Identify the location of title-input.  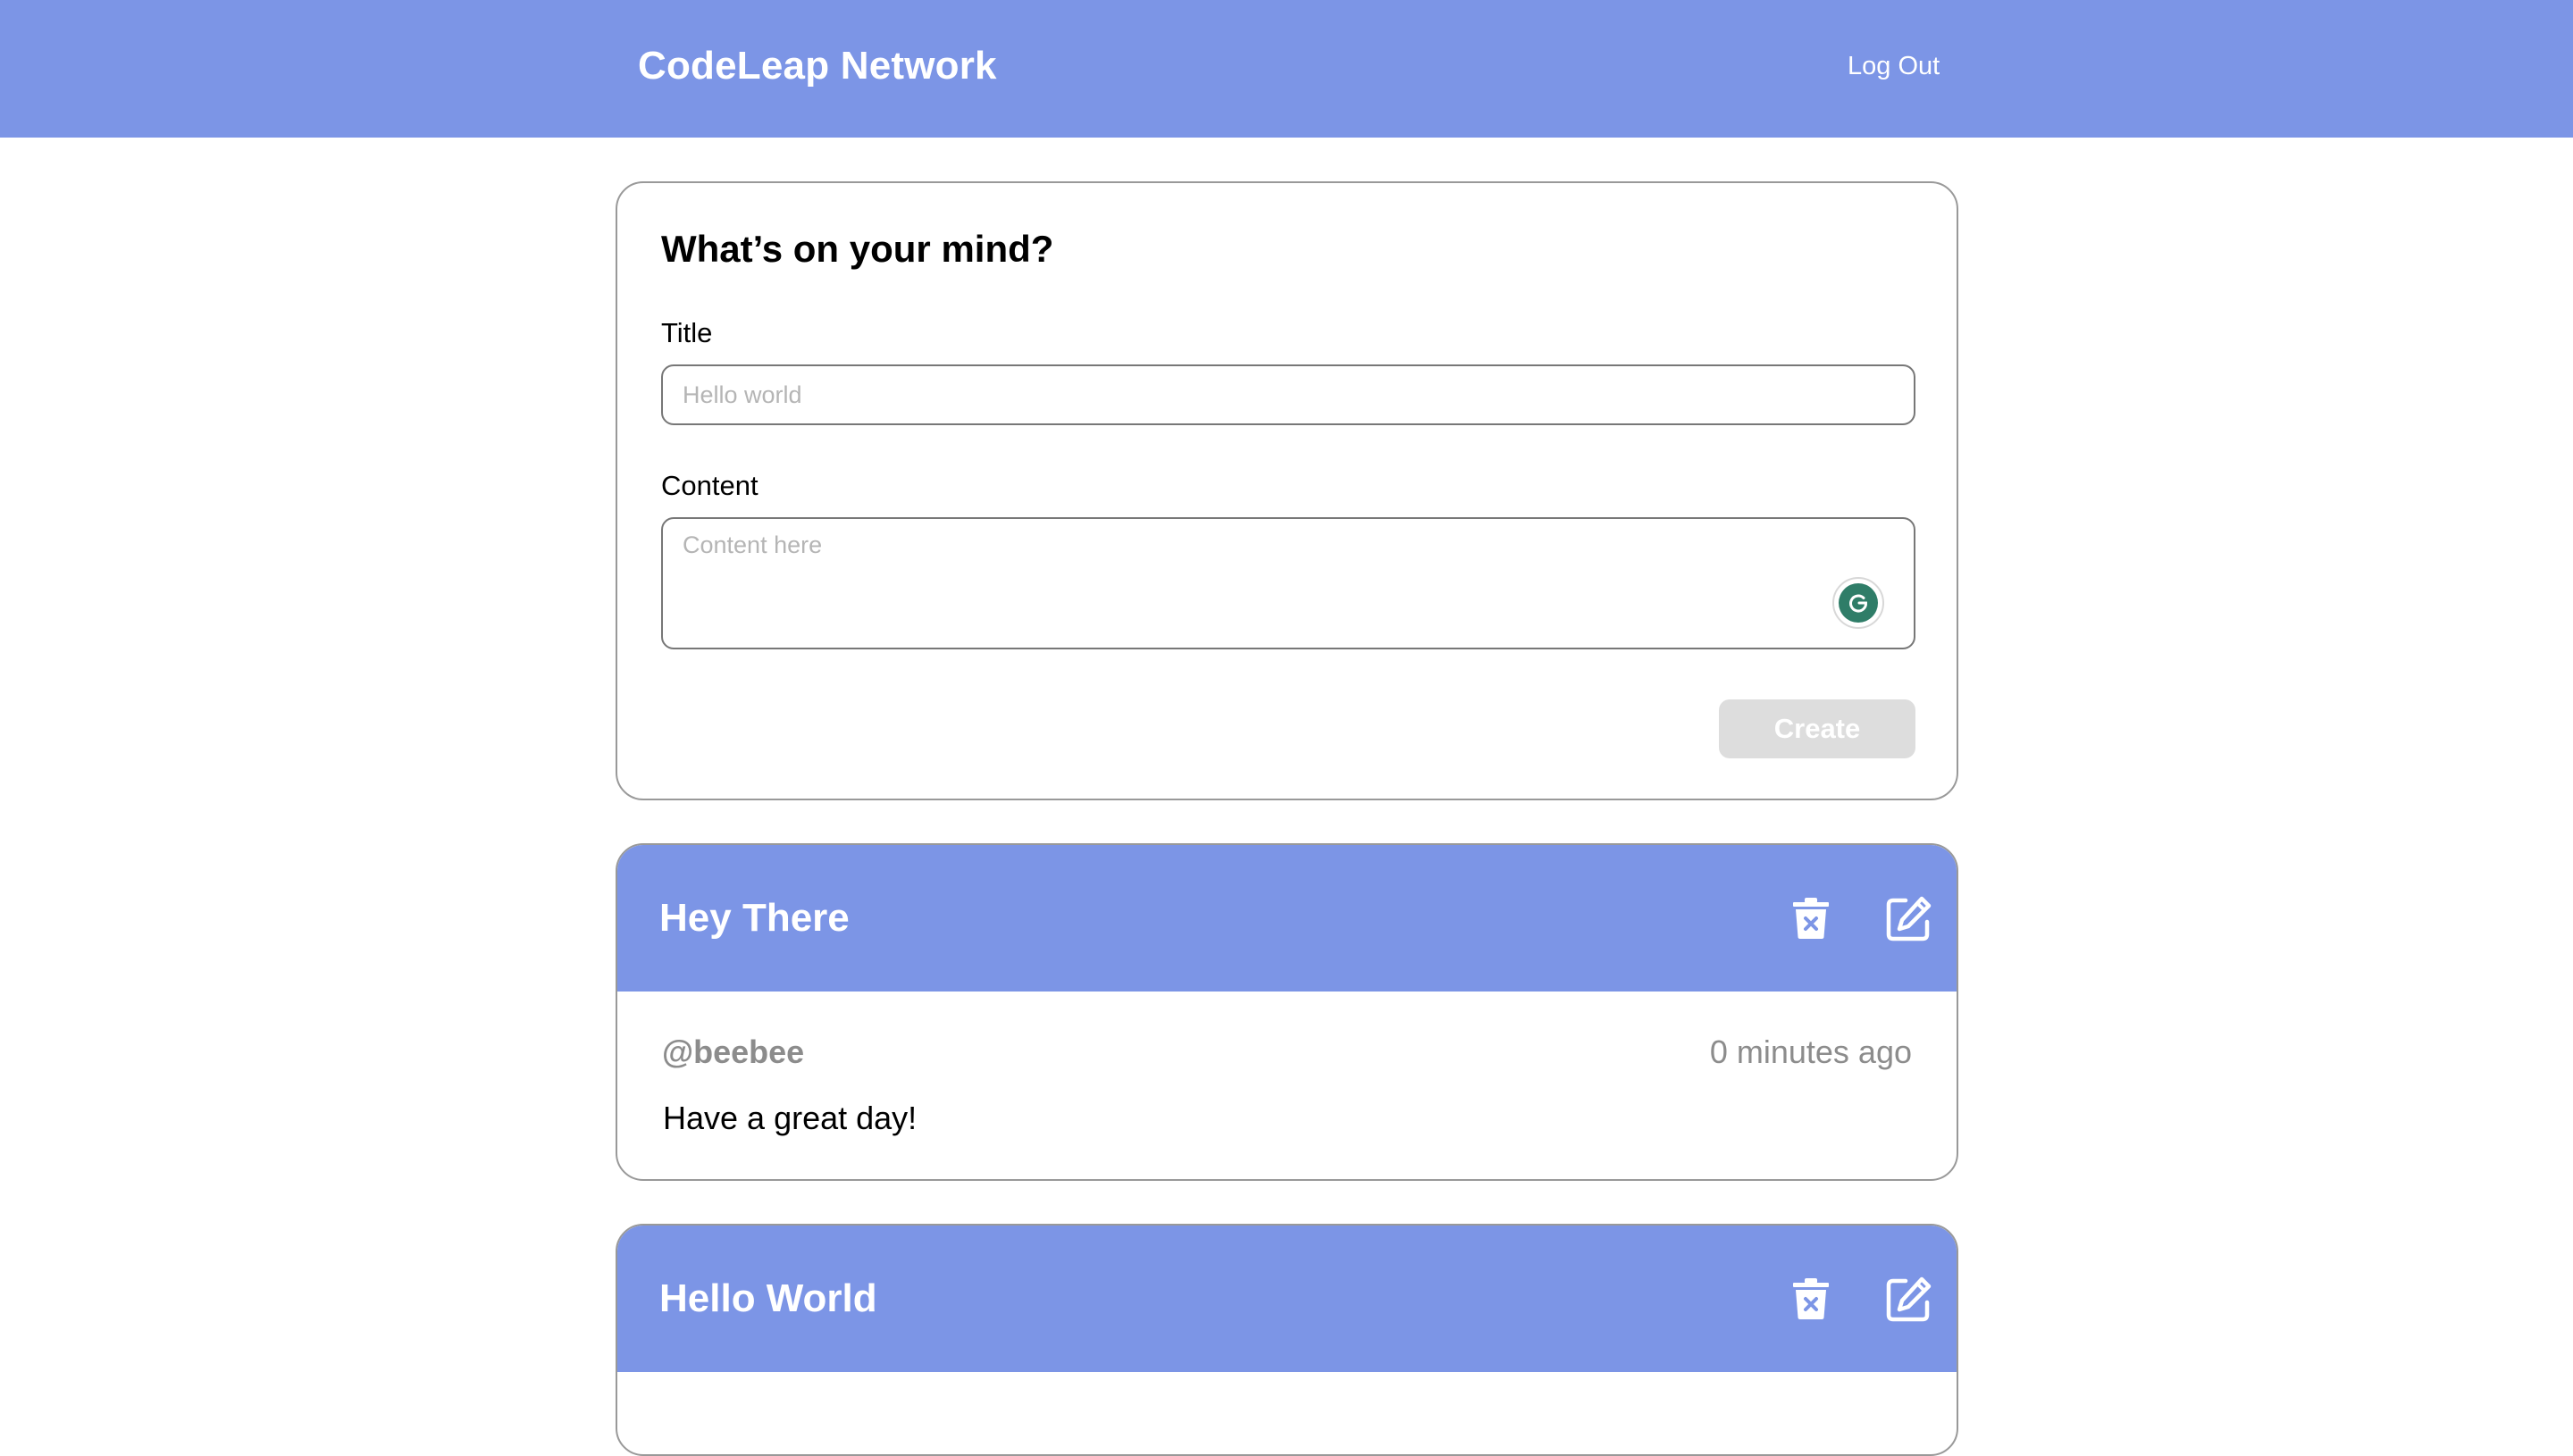
(1288, 394).